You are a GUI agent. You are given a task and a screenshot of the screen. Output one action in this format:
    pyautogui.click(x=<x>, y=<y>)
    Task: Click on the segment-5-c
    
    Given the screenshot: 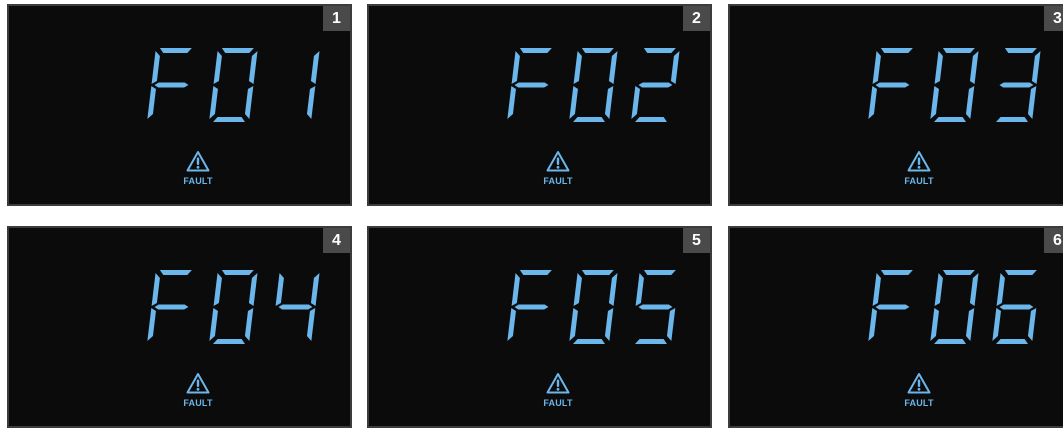 What is the action you would take?
    pyautogui.click(x=671, y=324)
    